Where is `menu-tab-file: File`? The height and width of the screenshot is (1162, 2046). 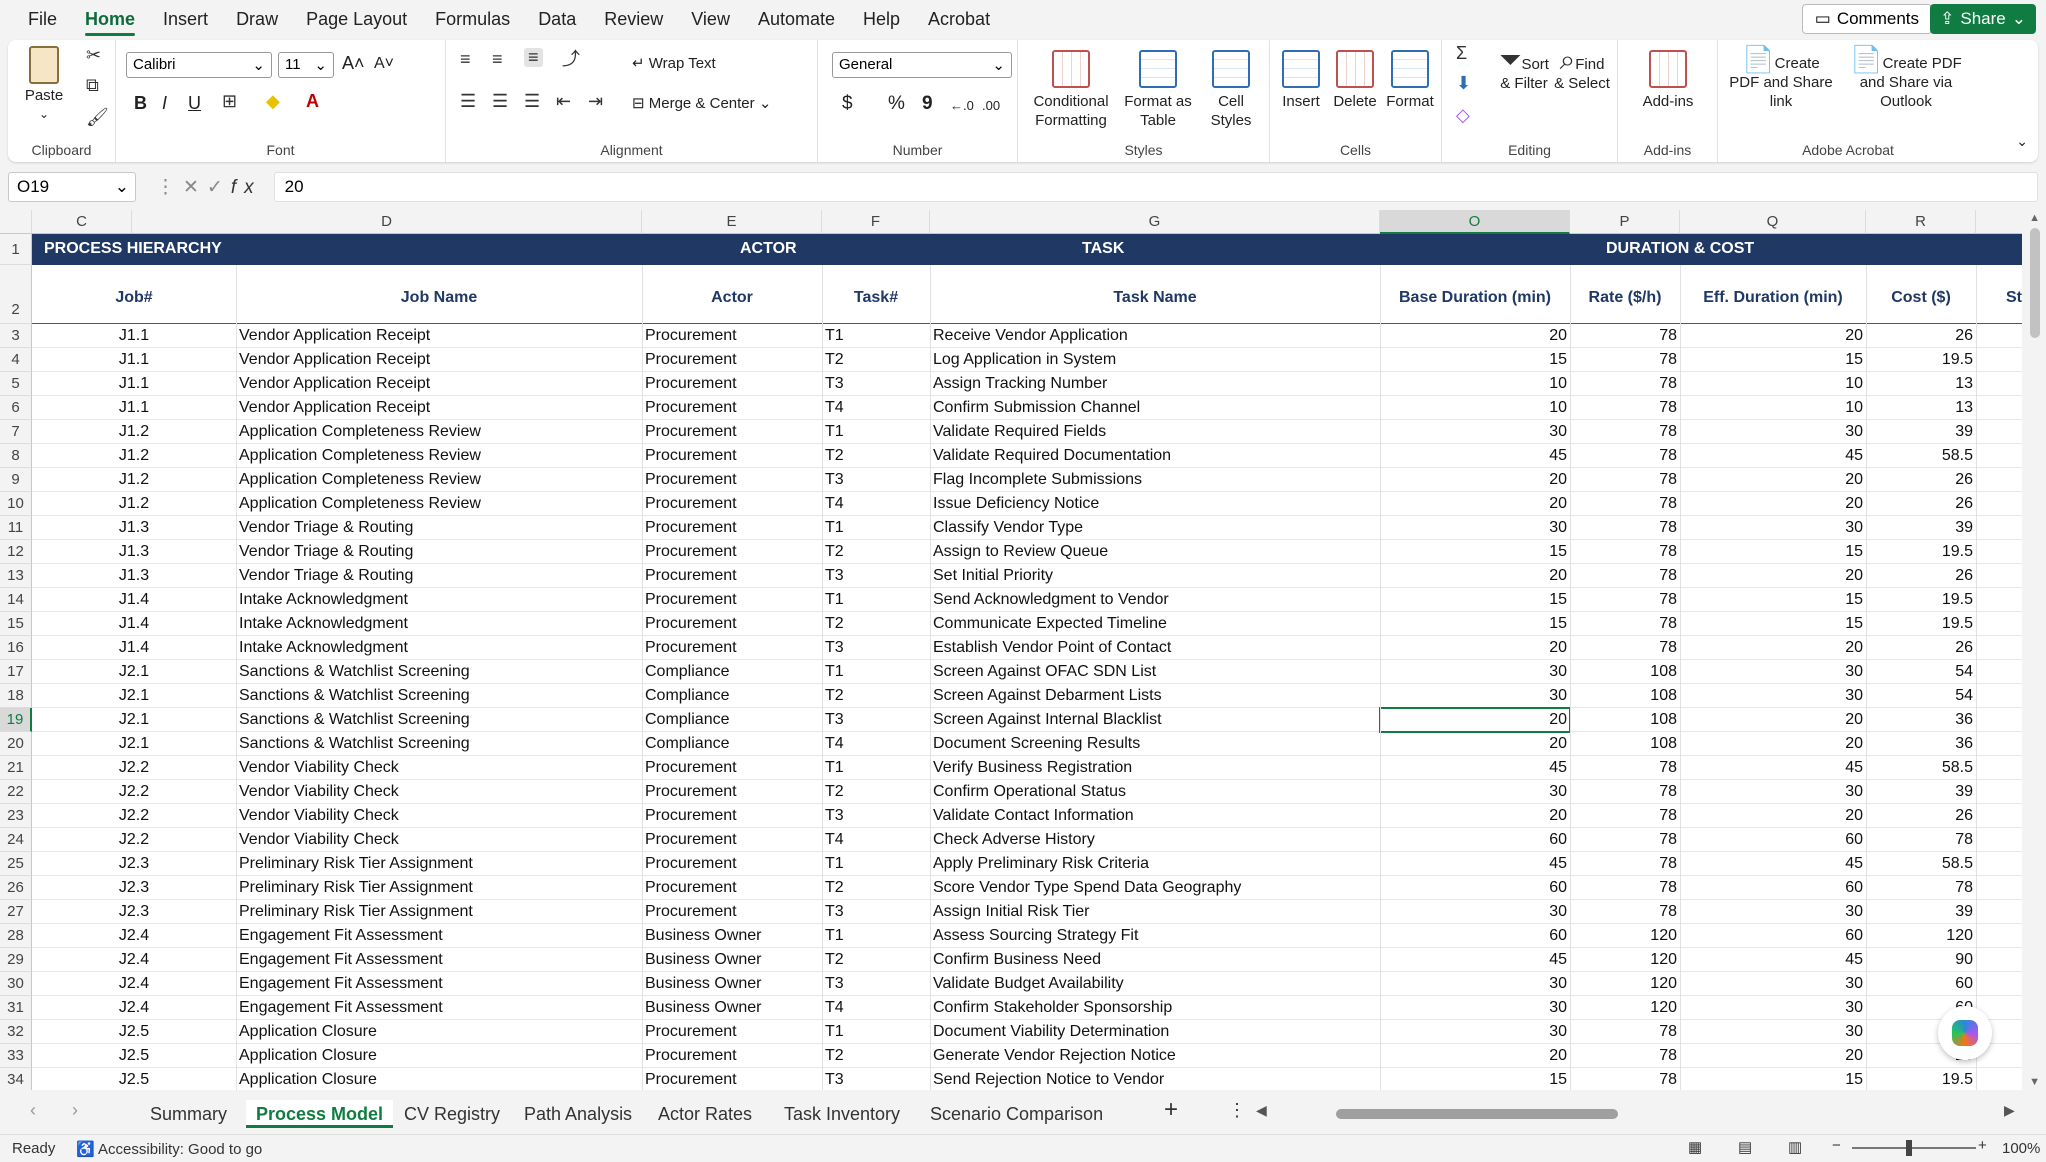 menu-tab-file: File is located at coordinates (42, 19).